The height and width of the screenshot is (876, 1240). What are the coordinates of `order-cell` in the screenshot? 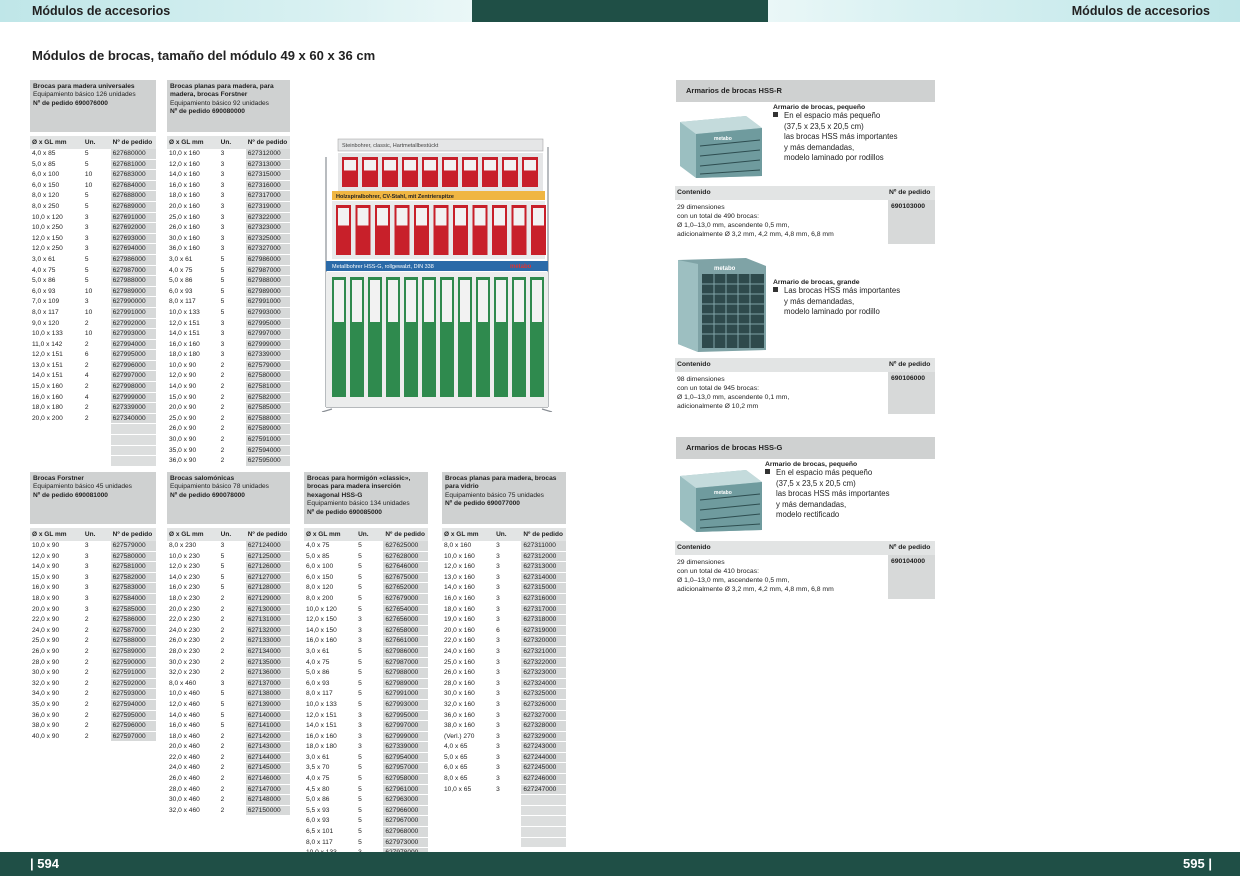 It's located at (133, 440).